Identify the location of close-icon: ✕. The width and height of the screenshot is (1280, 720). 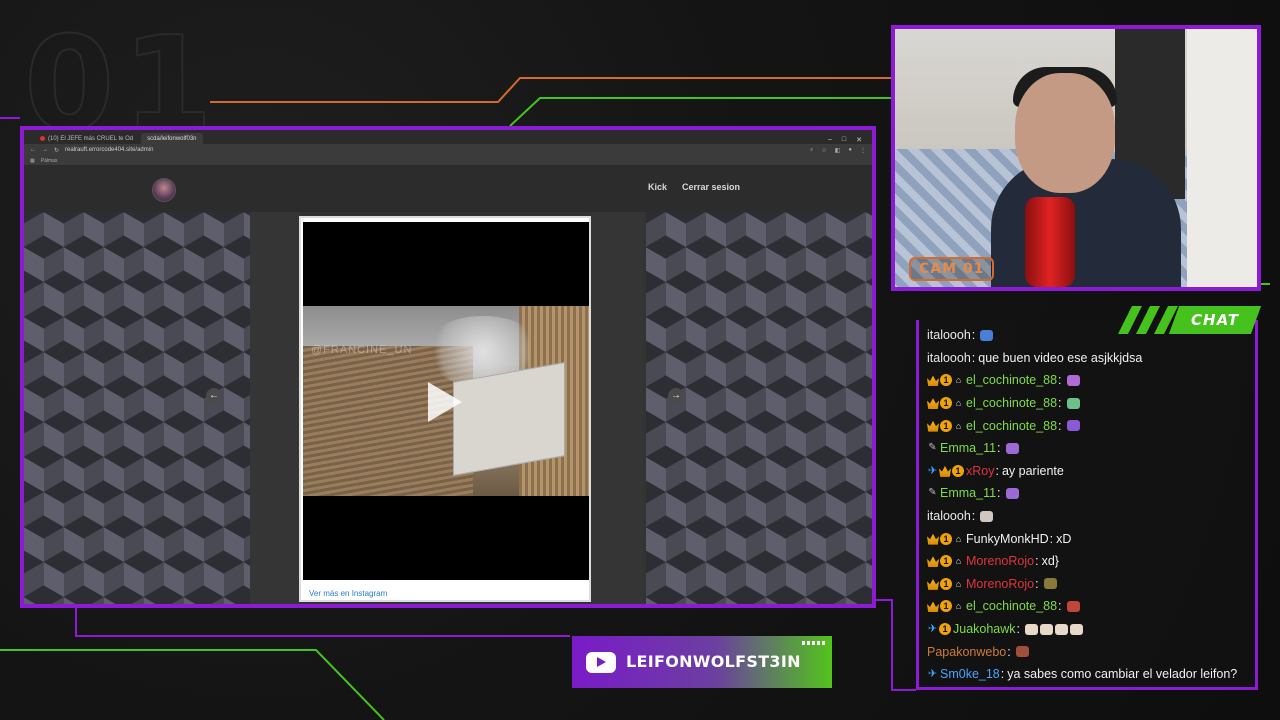
(859, 140).